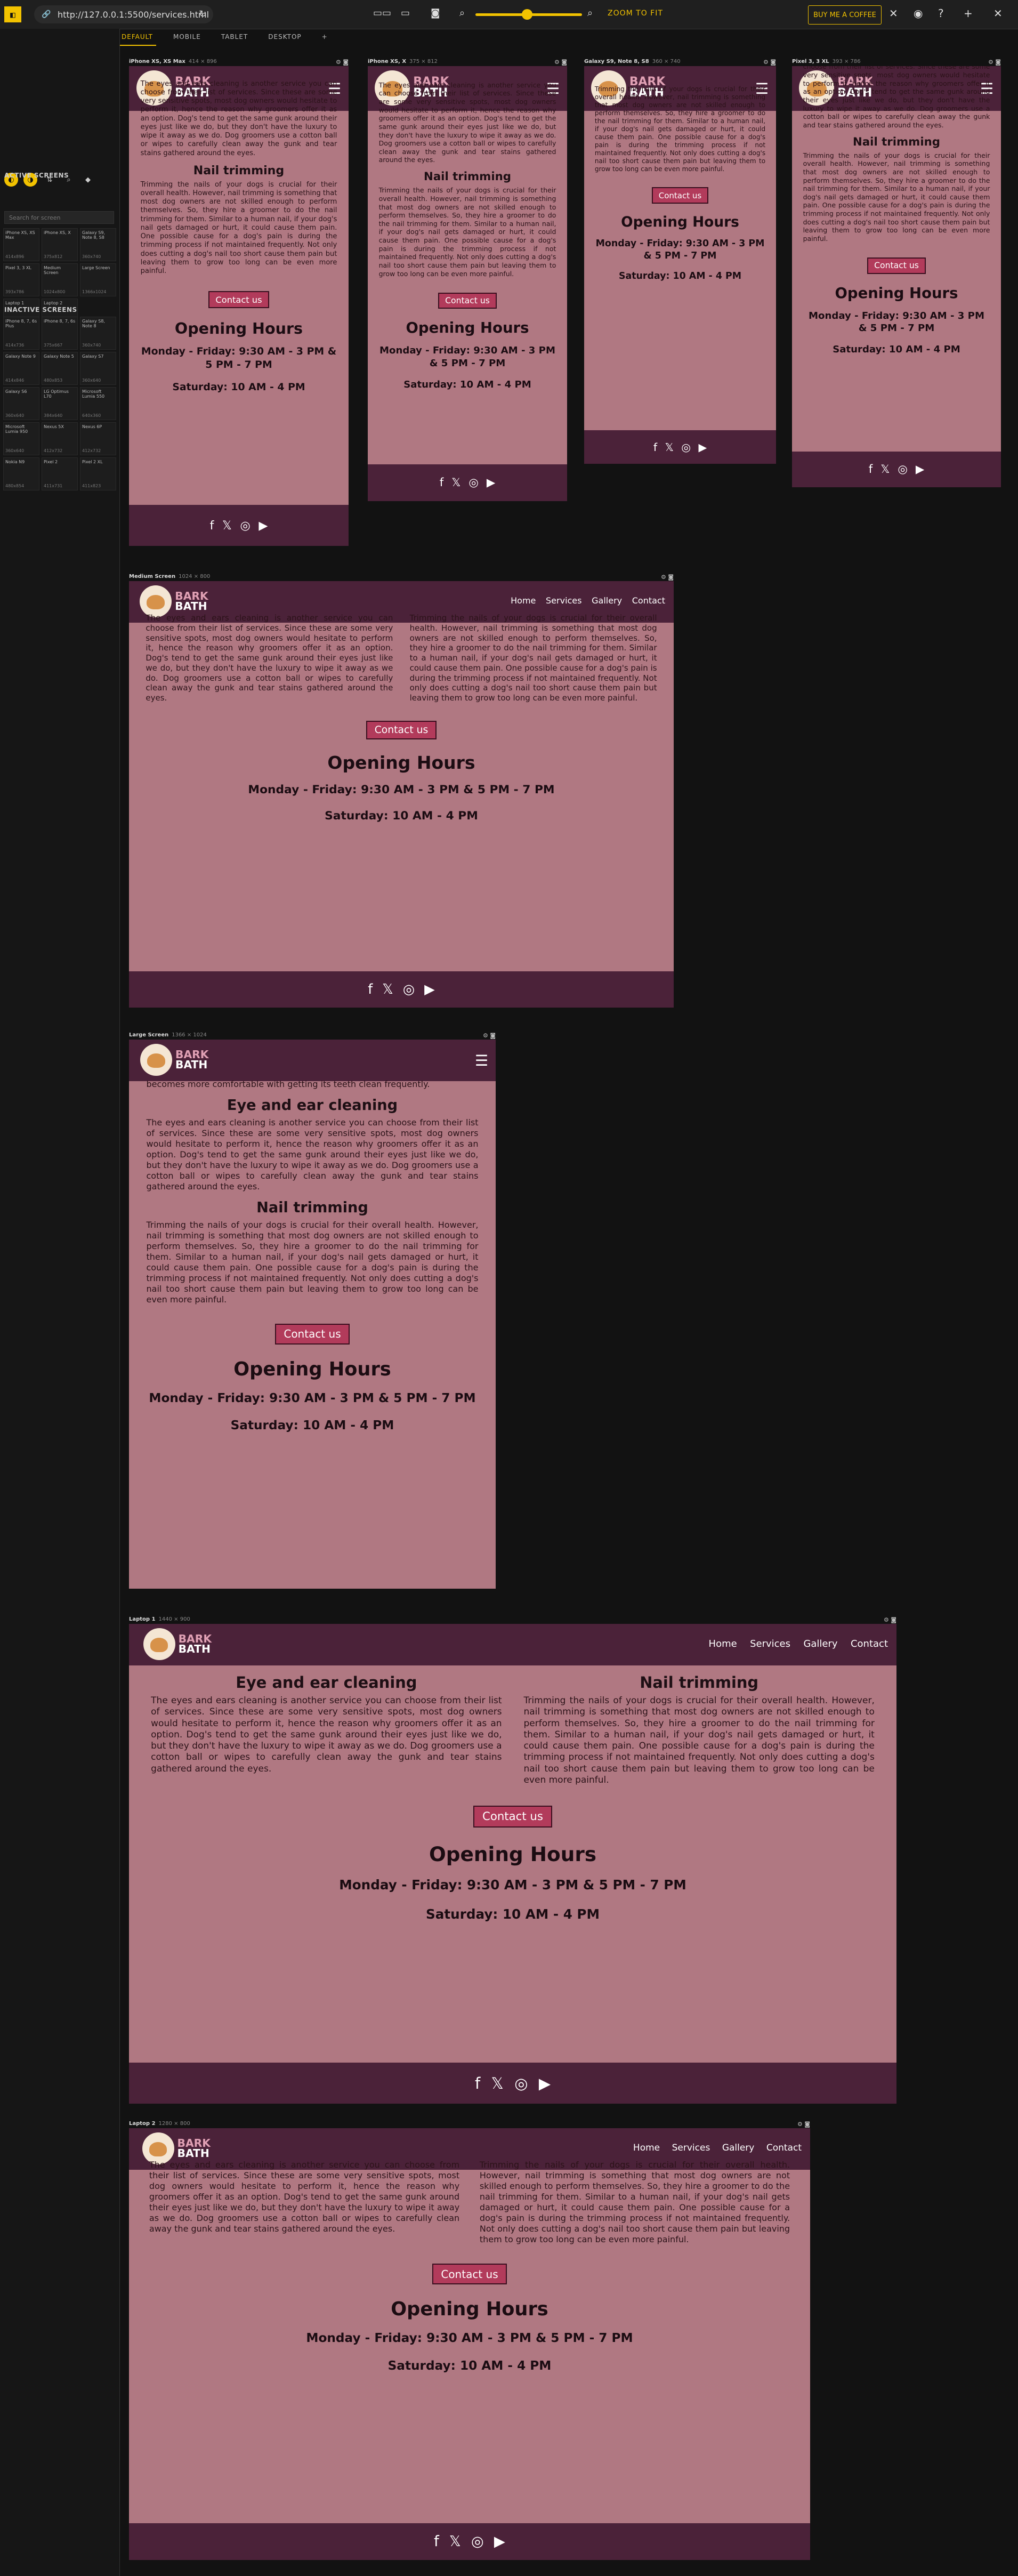 This screenshot has width=1018, height=2576. What do you see at coordinates (98, 473) in the screenshot?
I see `inactive-screen-card: Pixel 2 XL 411x823` at bounding box center [98, 473].